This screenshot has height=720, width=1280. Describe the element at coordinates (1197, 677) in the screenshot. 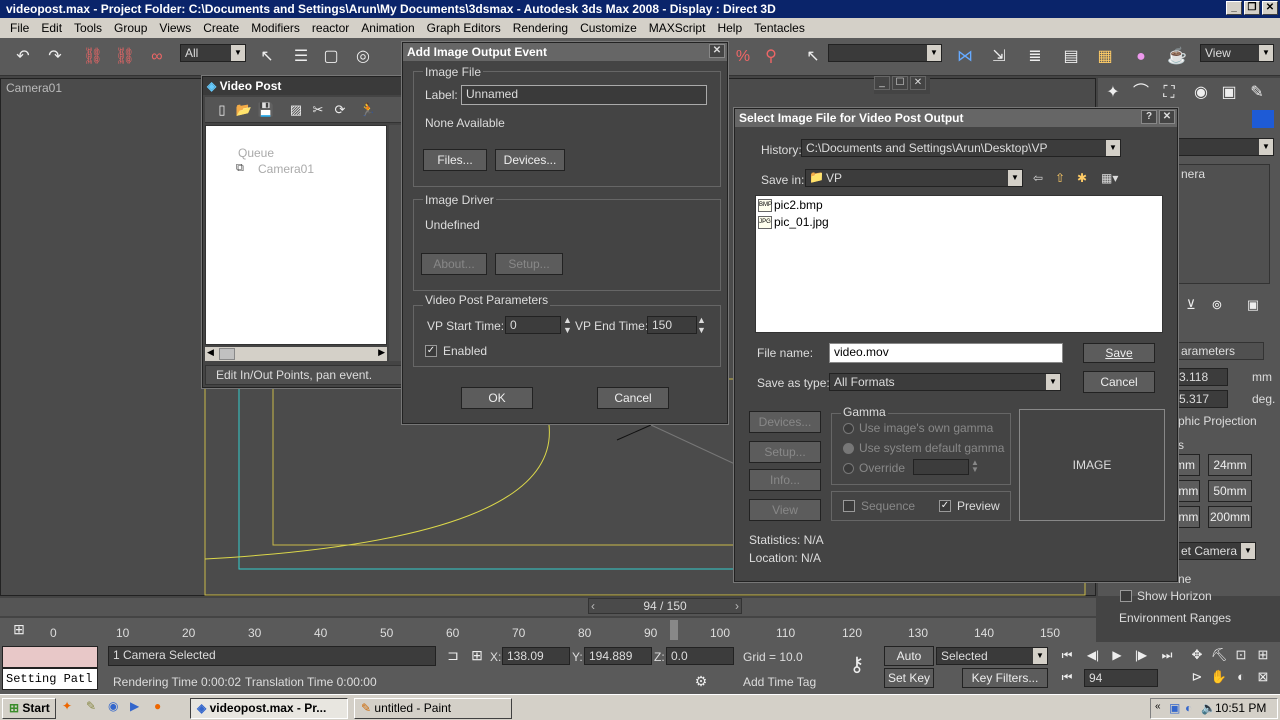

I see `field-of-view-icon: ⊳` at that location.